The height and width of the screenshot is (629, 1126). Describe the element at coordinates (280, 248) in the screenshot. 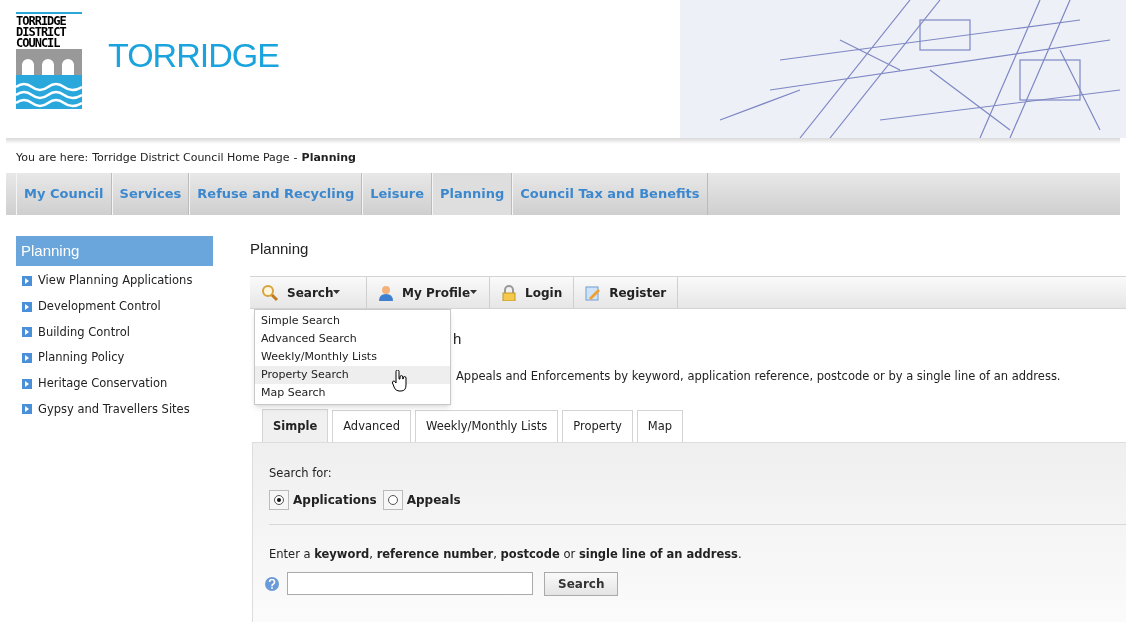

I see `page-title: Planning` at that location.